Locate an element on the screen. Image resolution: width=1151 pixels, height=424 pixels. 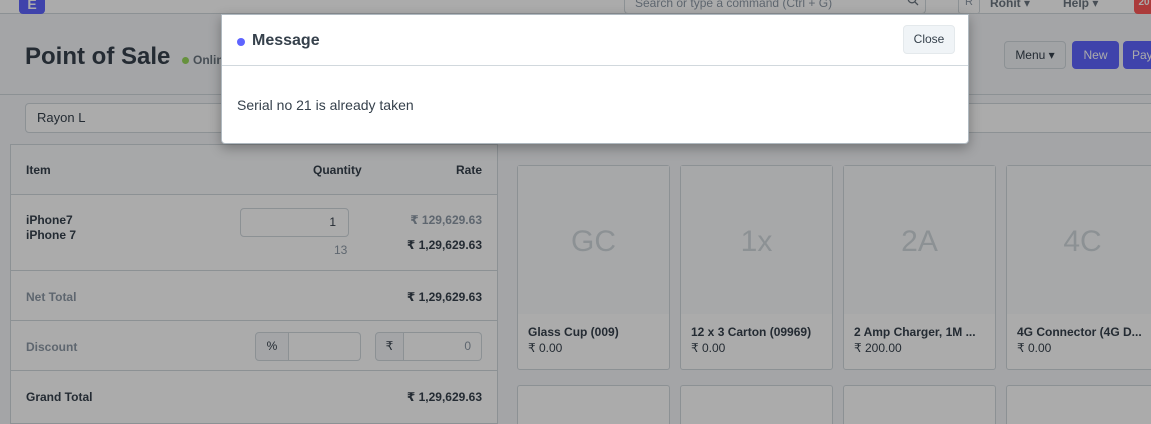
indicator-dot-icon is located at coordinates (241, 42).